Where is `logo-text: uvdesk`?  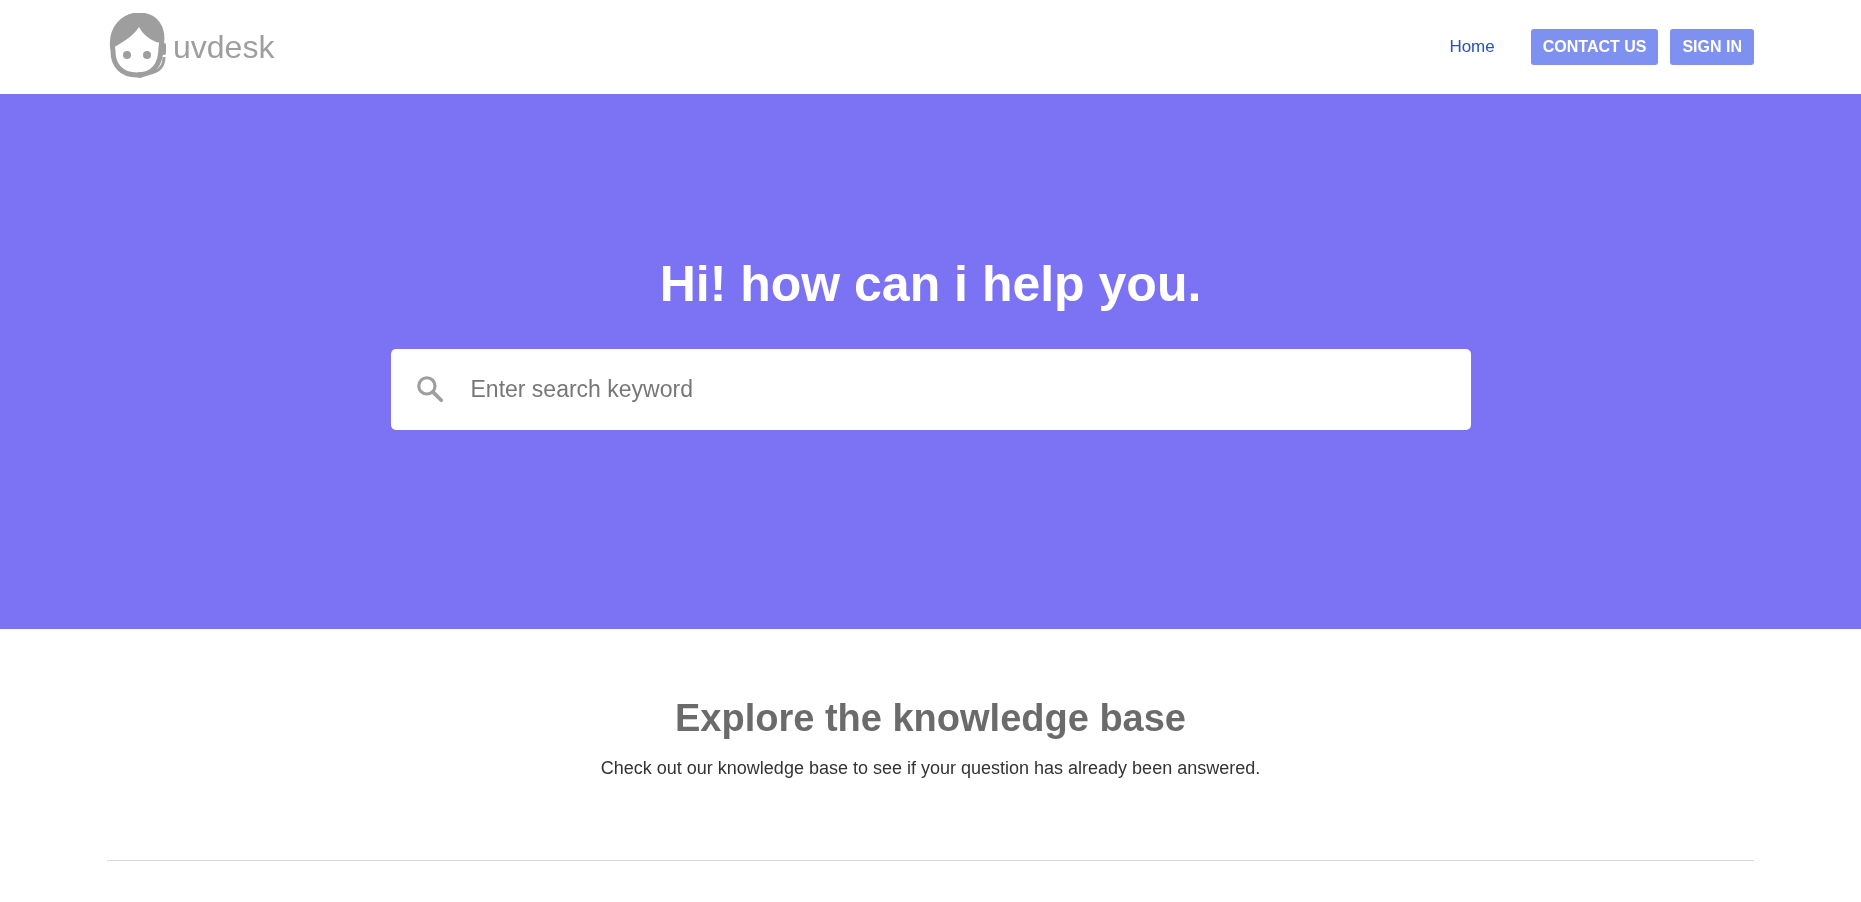
logo-text: uvdesk is located at coordinates (224, 47).